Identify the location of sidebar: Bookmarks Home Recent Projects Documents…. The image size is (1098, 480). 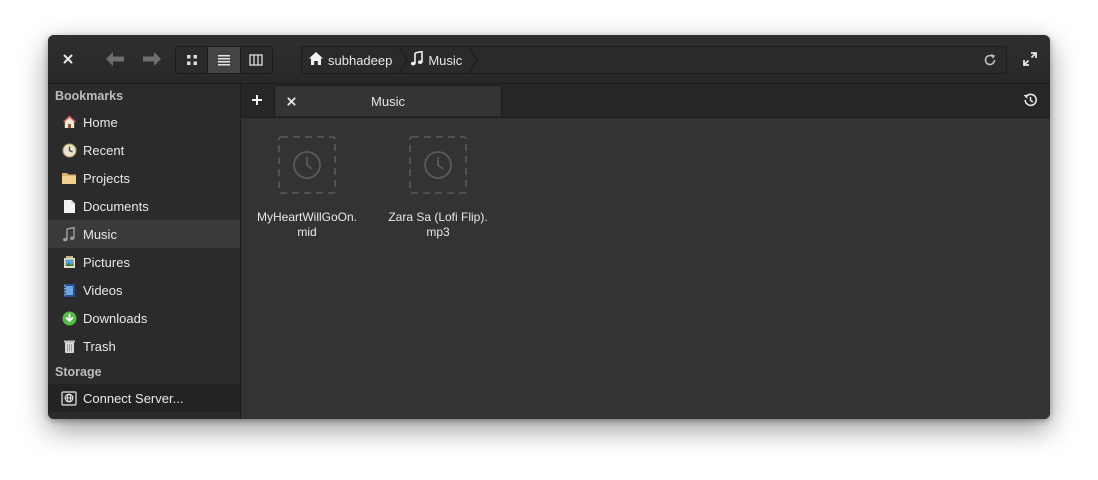
(144, 251).